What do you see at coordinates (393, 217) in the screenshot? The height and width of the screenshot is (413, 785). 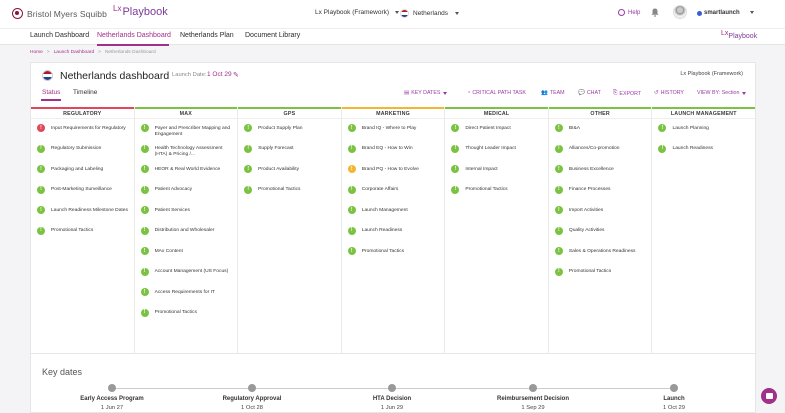 I see `status-item: ! Launch Management` at bounding box center [393, 217].